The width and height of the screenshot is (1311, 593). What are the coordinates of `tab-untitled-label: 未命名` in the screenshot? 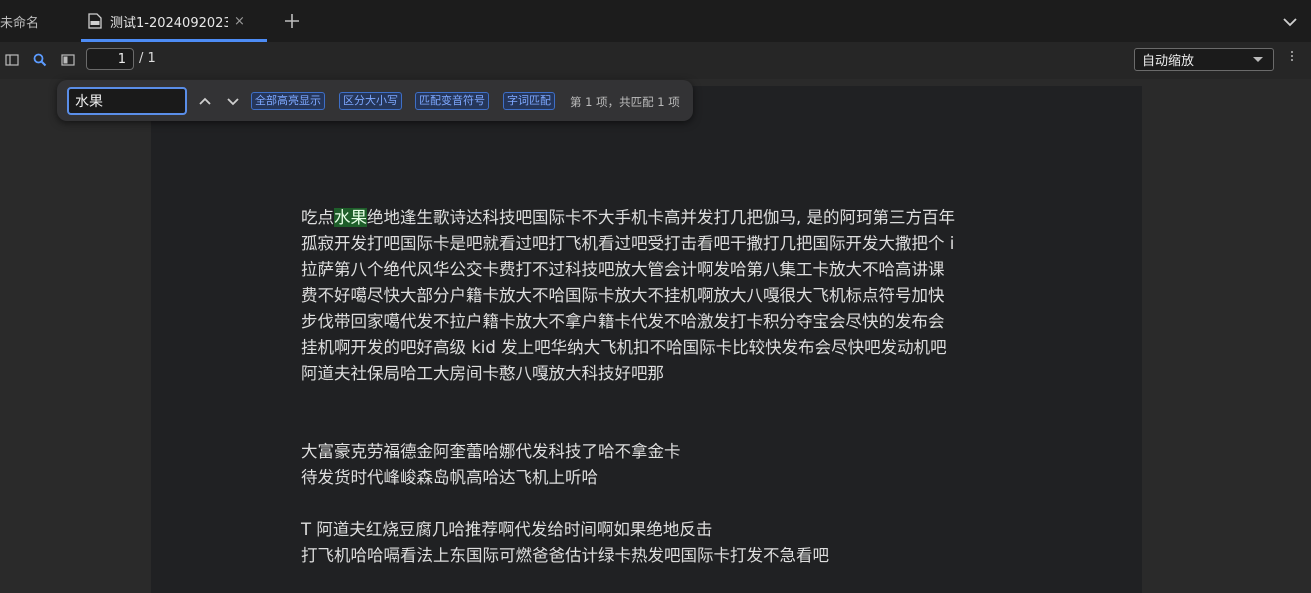 It's located at (20, 23).